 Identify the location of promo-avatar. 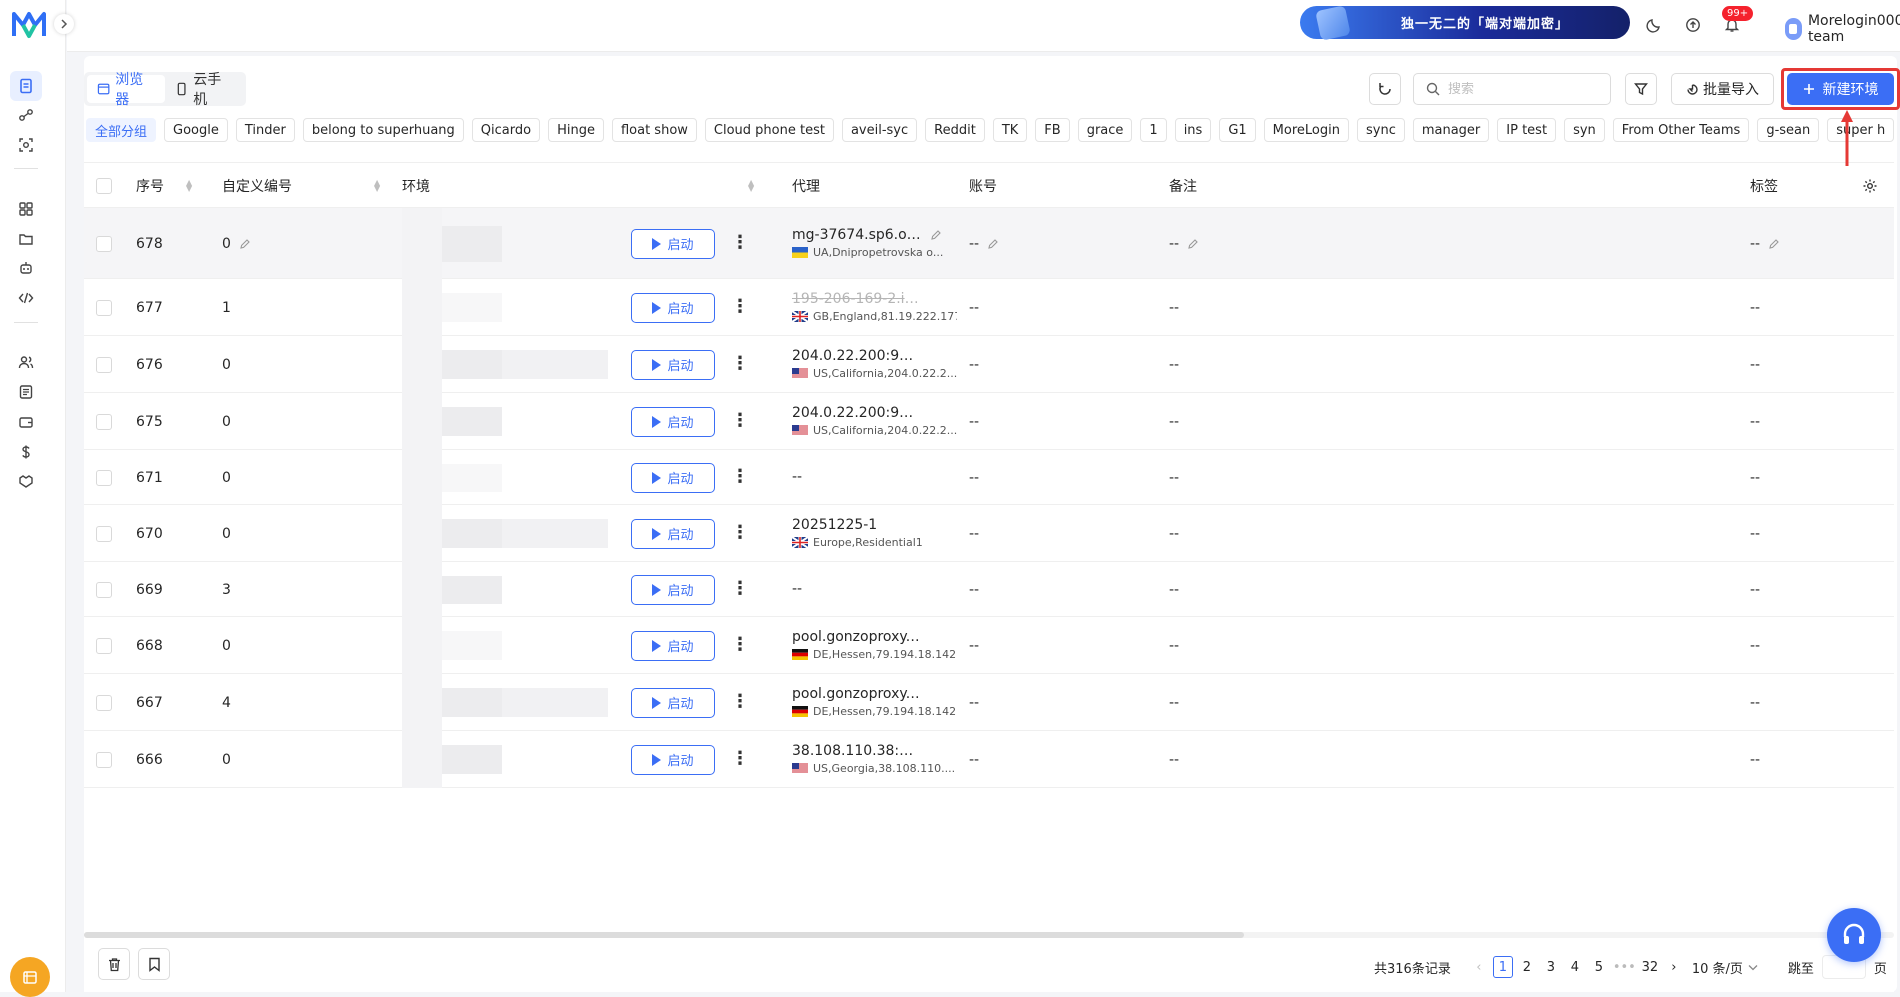
(30, 977).